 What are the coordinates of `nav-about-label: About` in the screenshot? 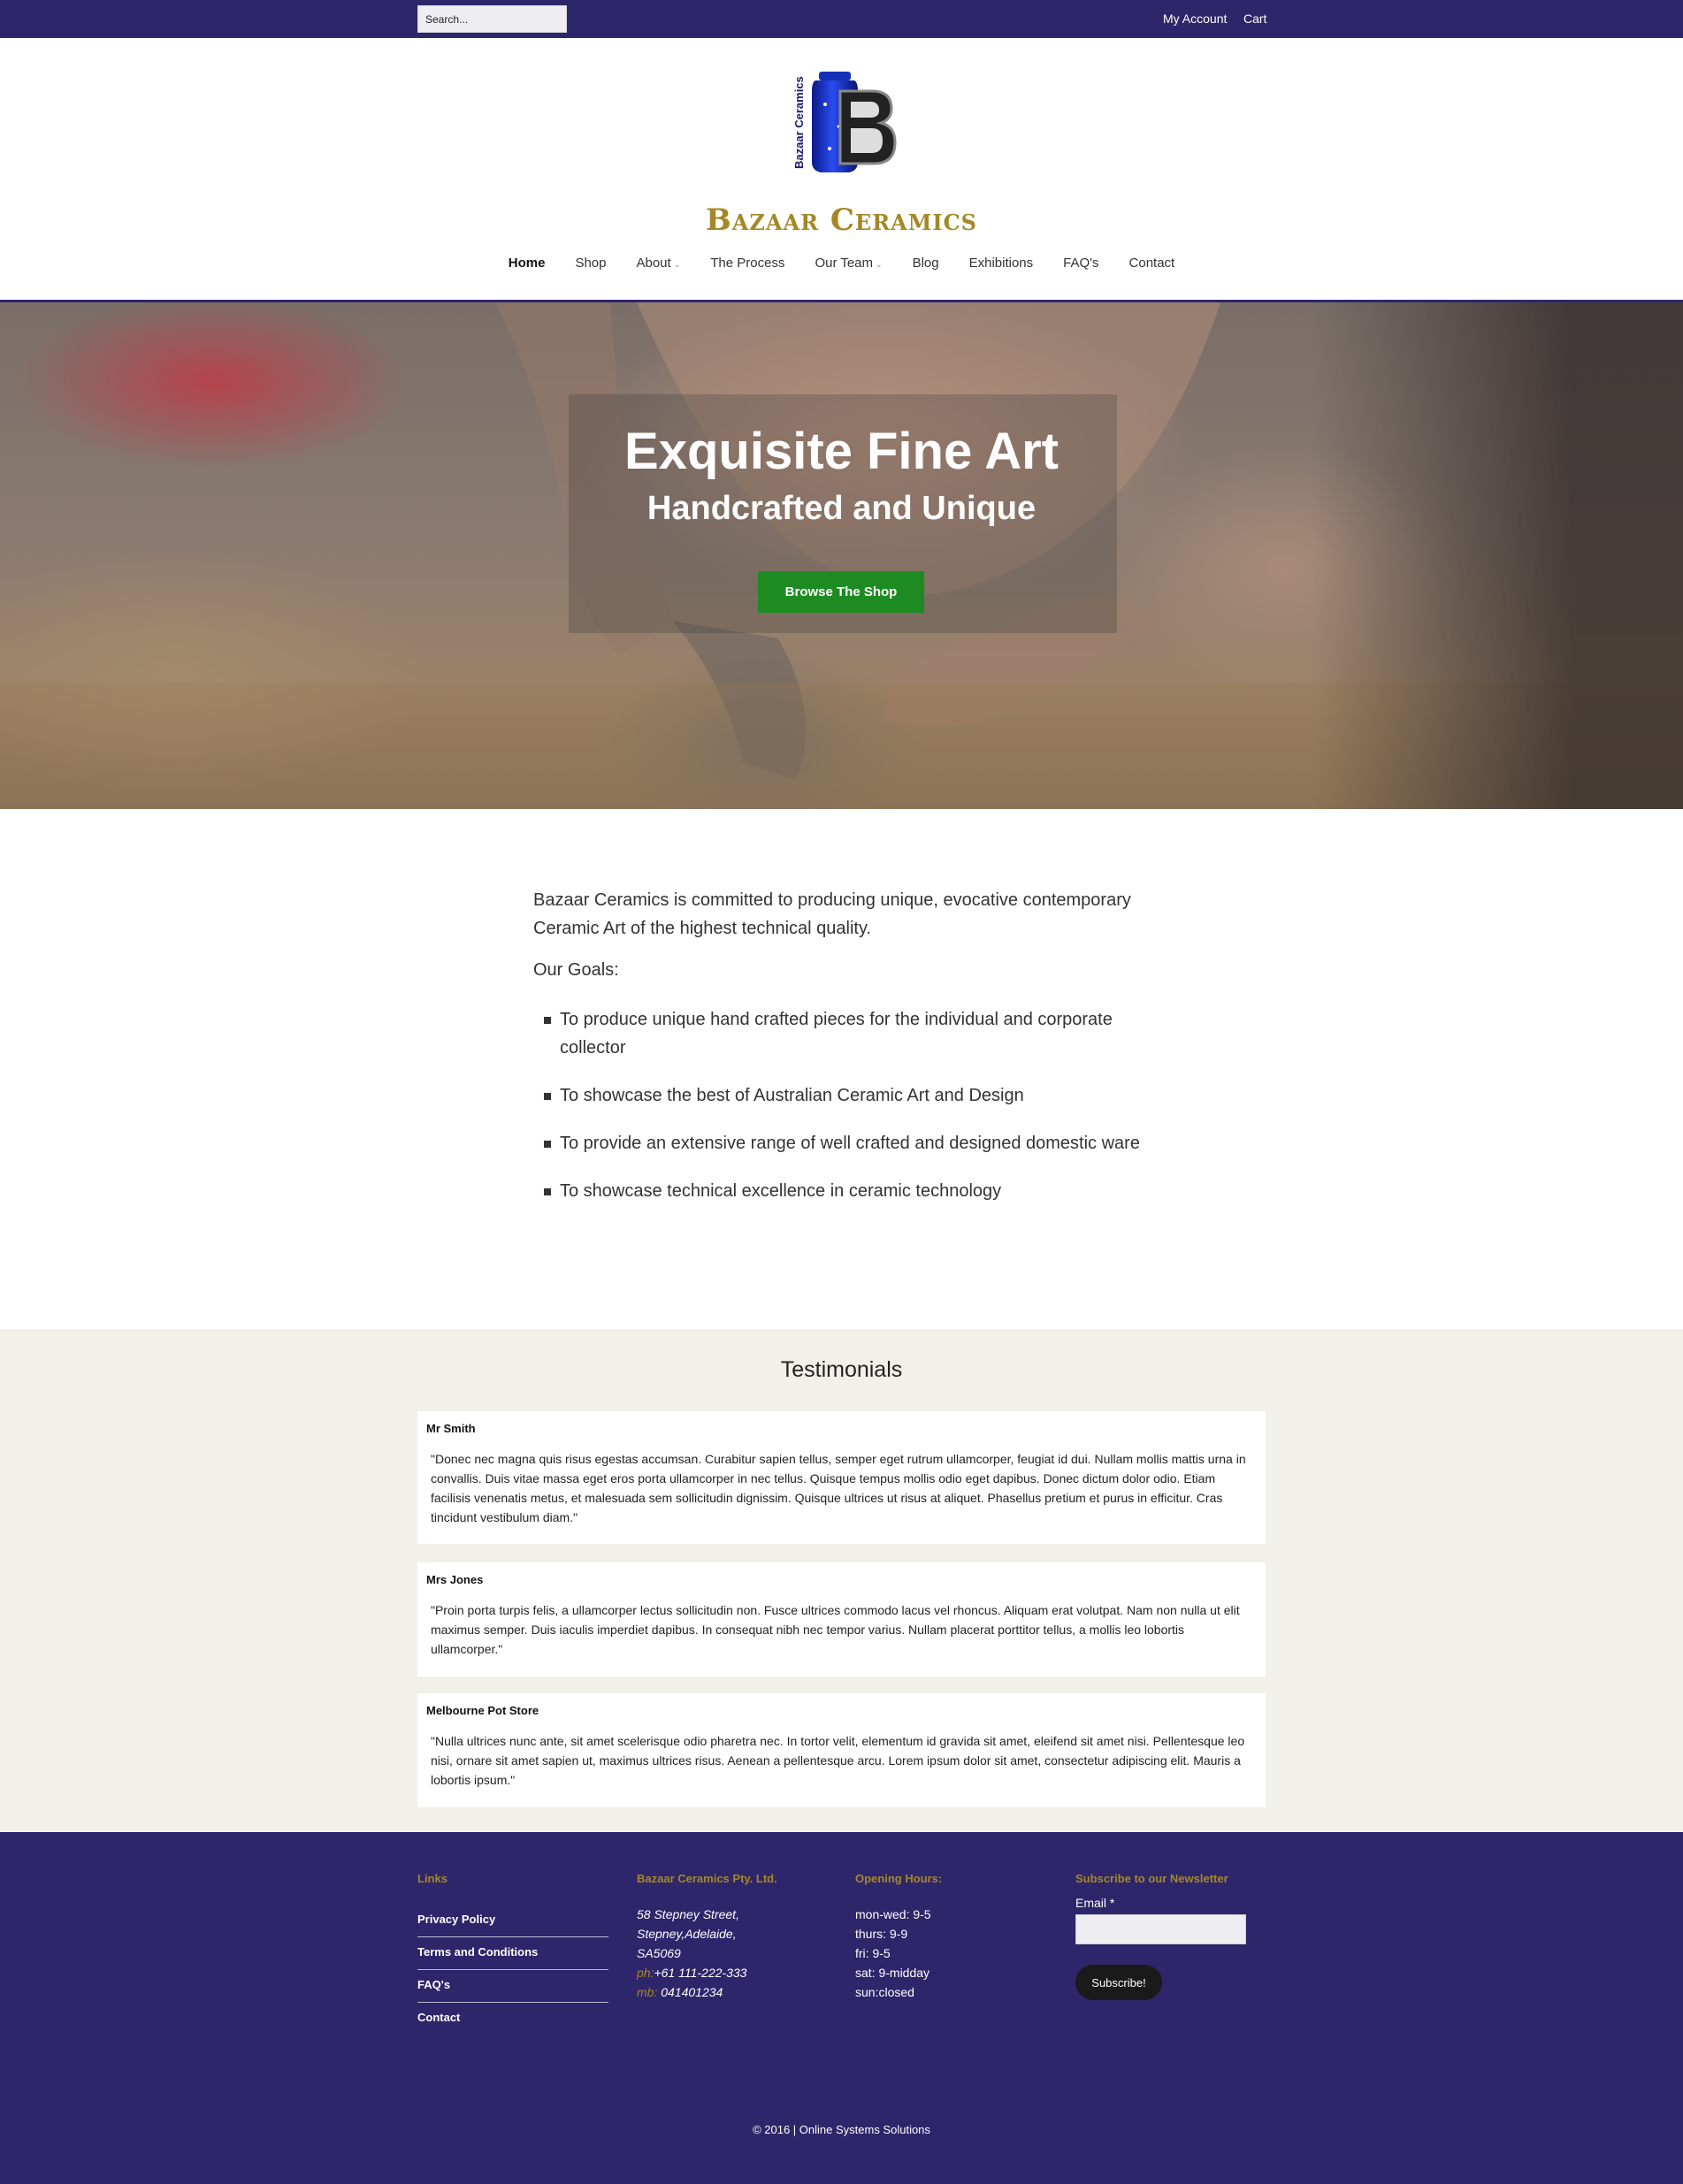 It's located at (653, 263).